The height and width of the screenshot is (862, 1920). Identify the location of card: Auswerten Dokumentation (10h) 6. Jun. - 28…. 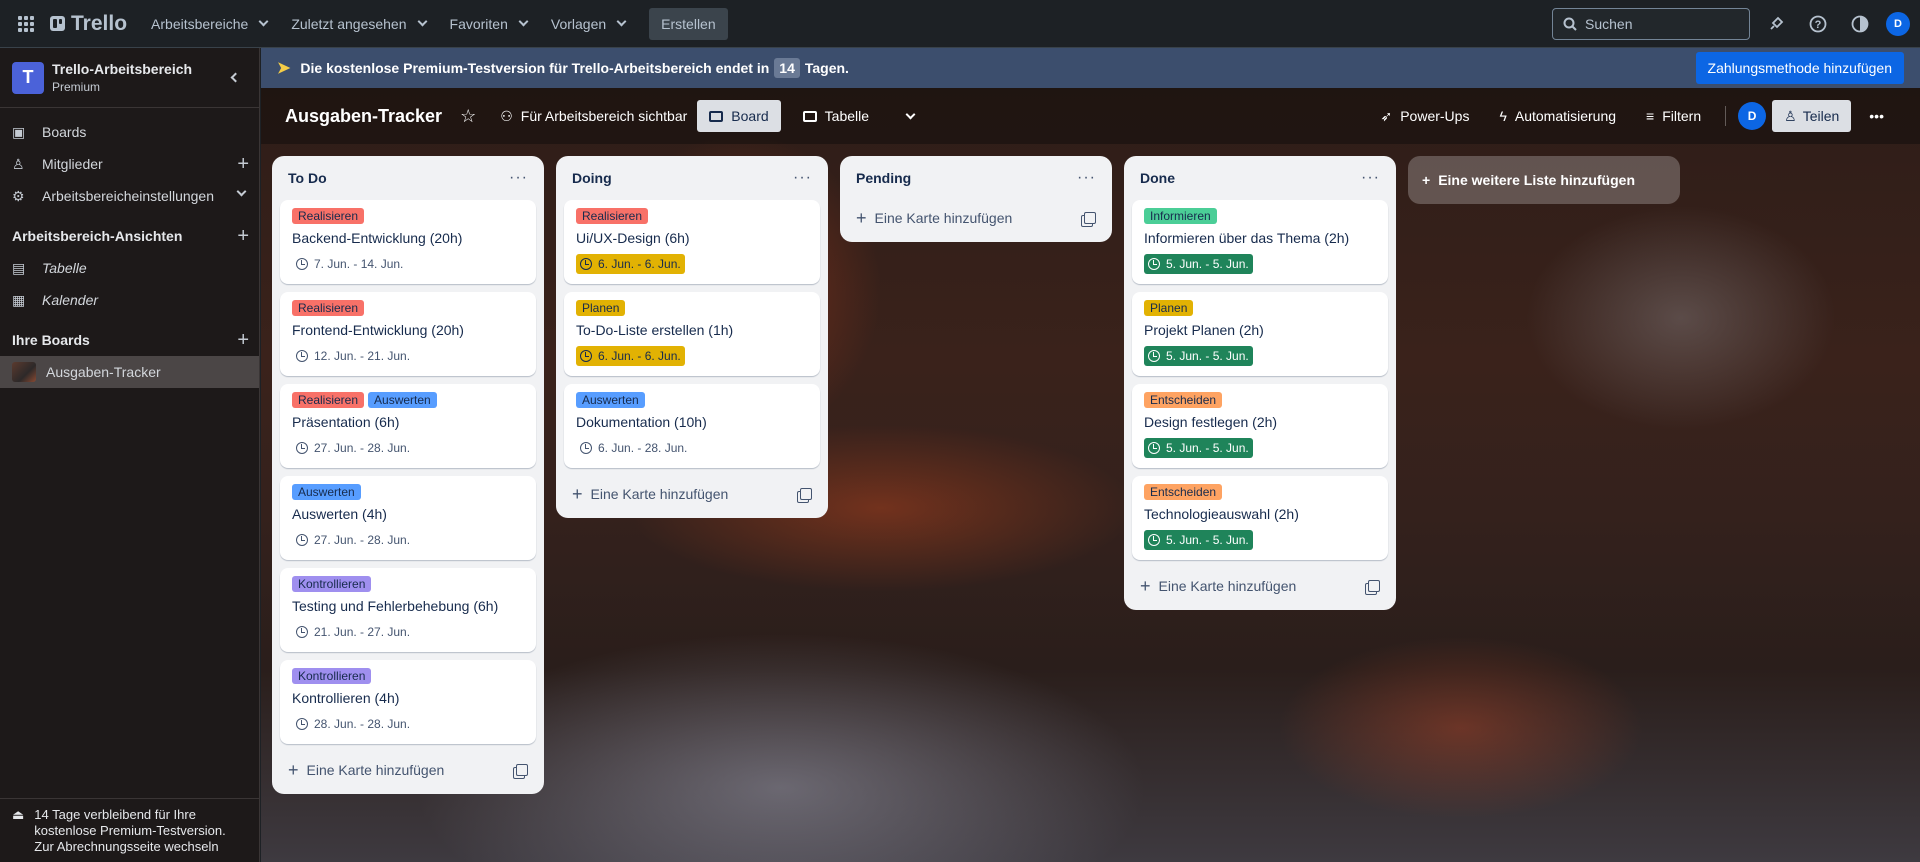
(692, 426).